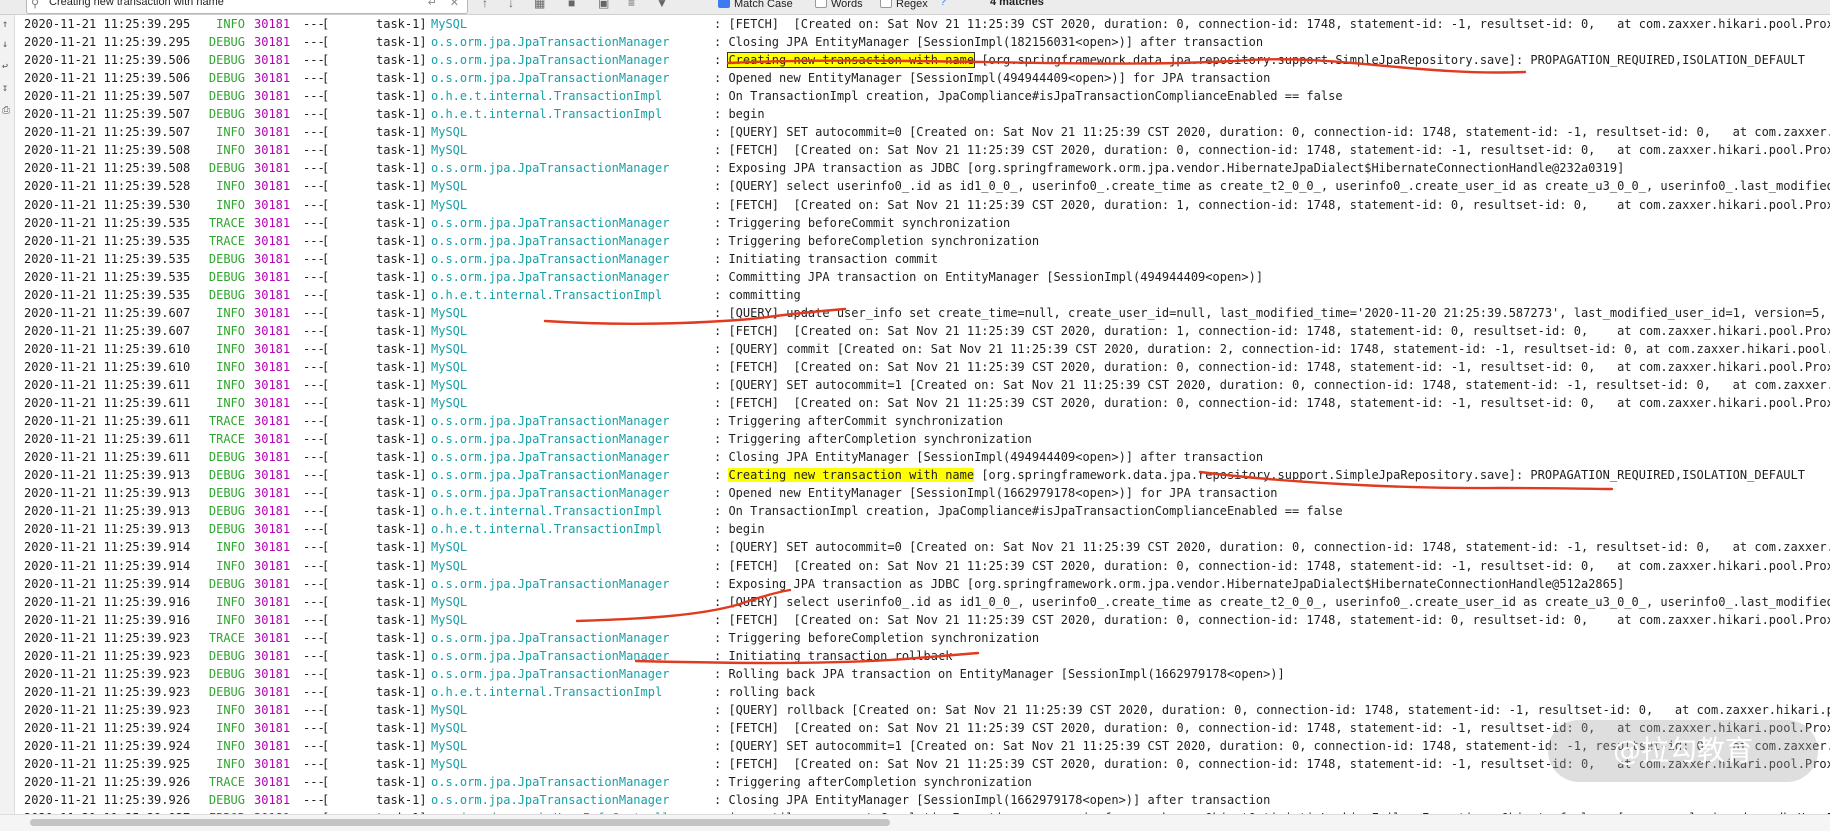 This screenshot has height=831, width=1830. What do you see at coordinates (5, 88) in the screenshot?
I see `scroll-to-end-icon: ↧` at bounding box center [5, 88].